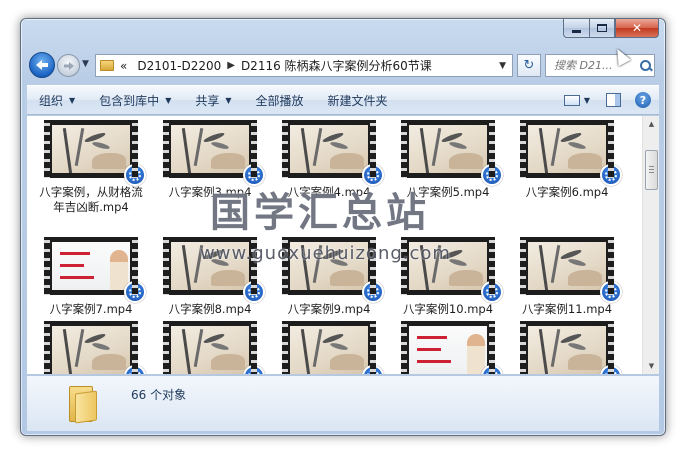  I want to click on address-bar: « D2101-D2200 ▶ D2116 陈柄森八字案例分析60节课 ▼, so click(304, 65).